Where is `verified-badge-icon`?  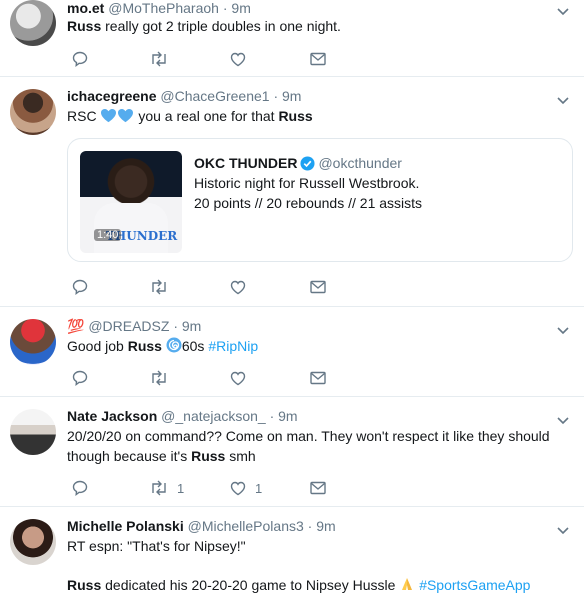 verified-badge-icon is located at coordinates (307, 163).